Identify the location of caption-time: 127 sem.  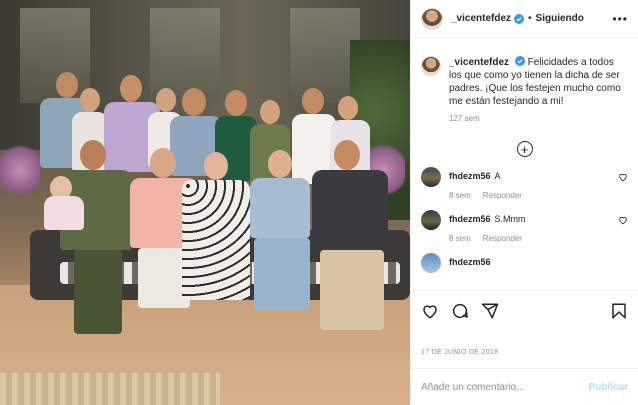
(464, 118).